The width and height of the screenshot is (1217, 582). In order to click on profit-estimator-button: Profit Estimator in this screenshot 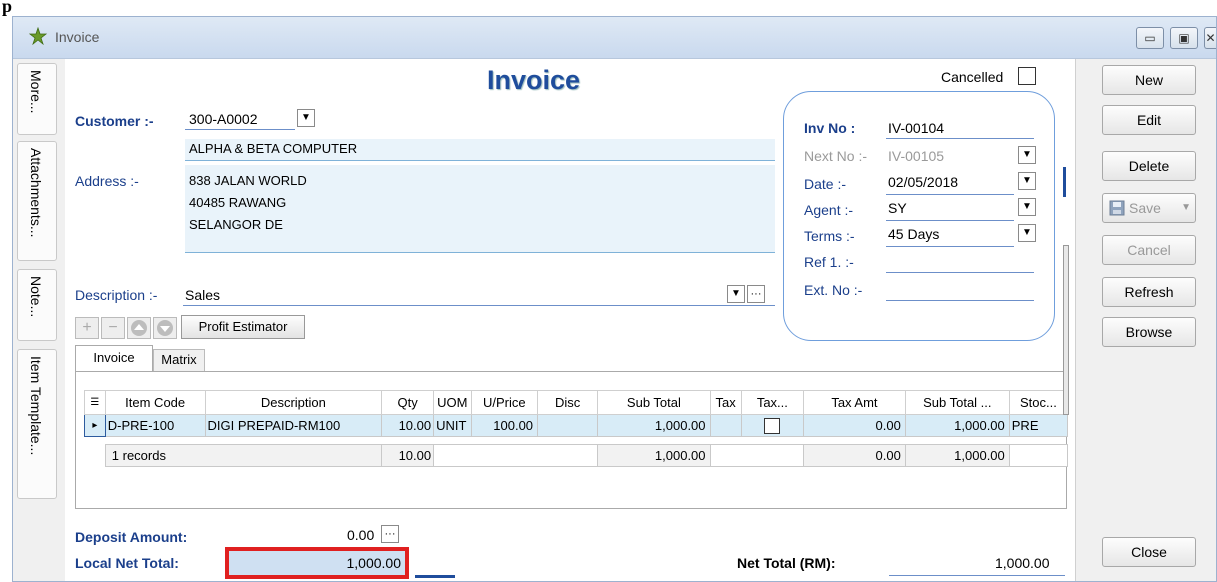, I will do `click(243, 327)`.